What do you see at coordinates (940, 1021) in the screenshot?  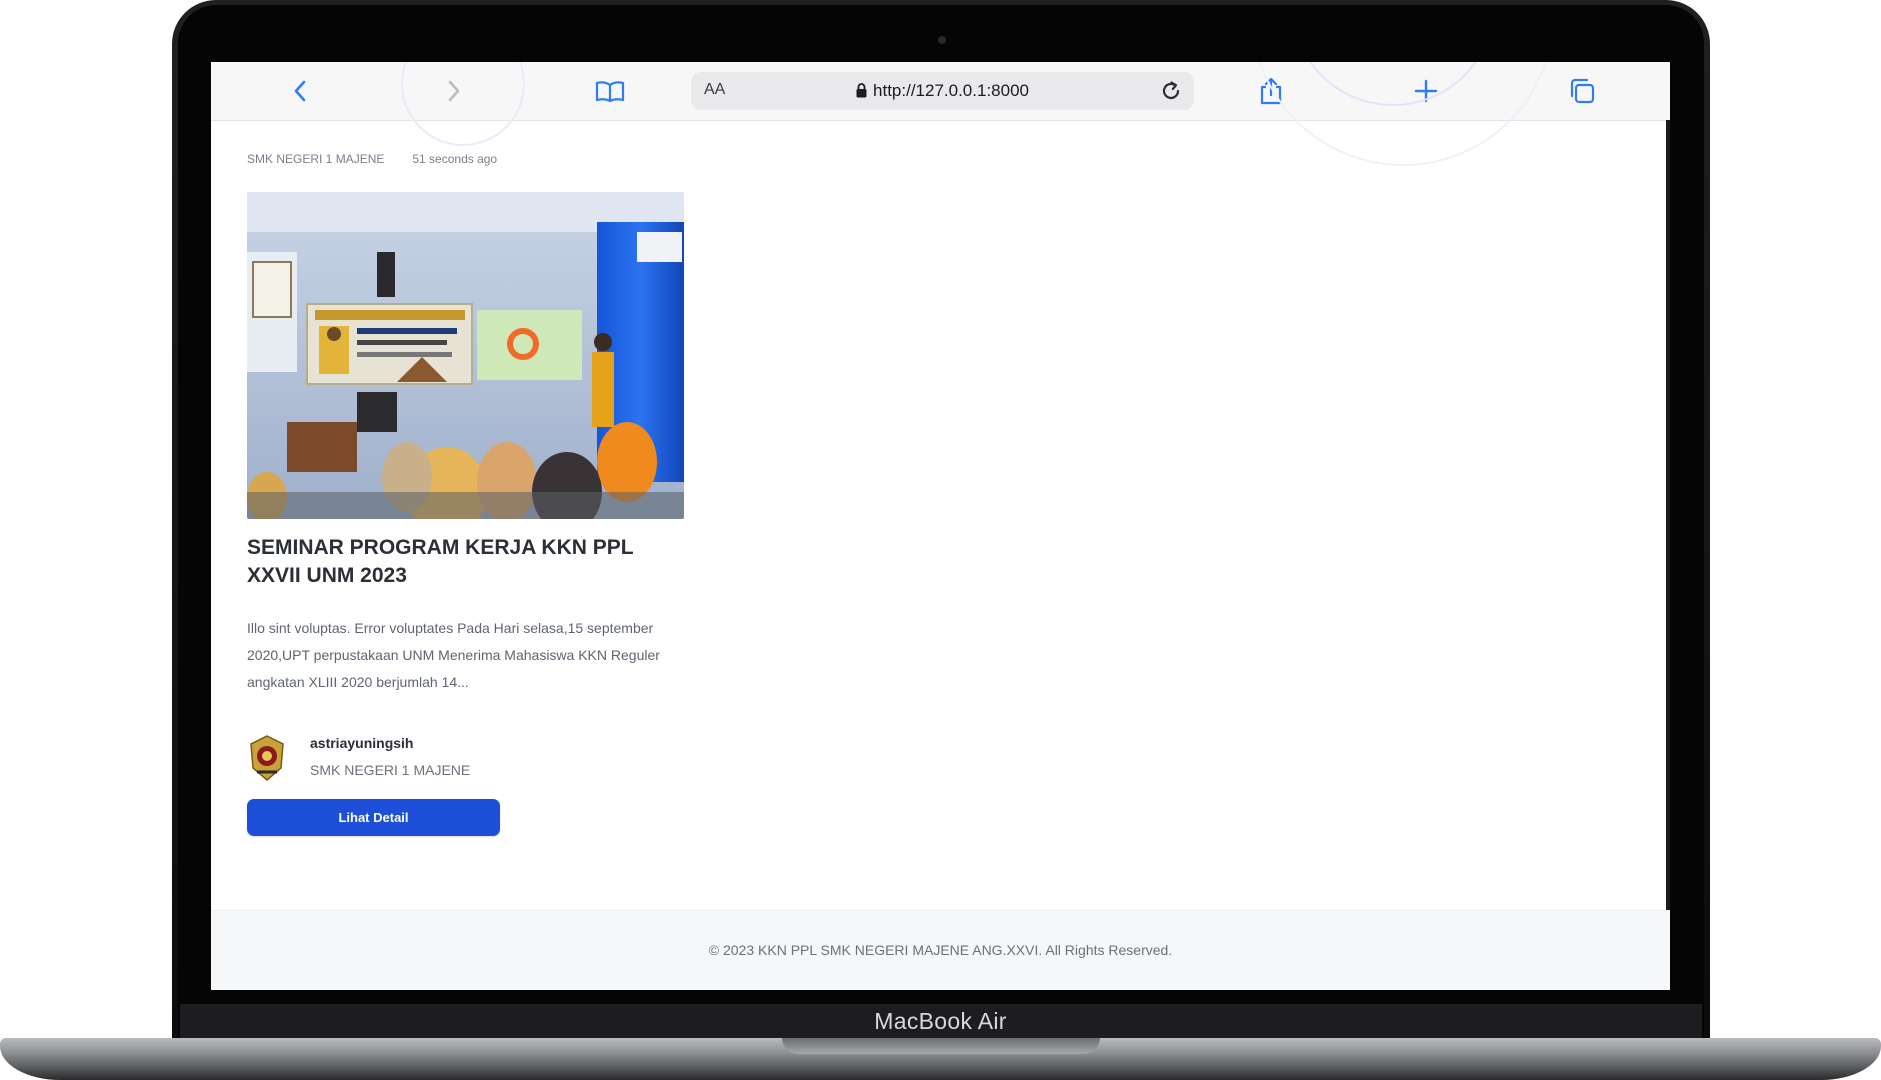 I see `device-model-label: MacBook Air` at bounding box center [940, 1021].